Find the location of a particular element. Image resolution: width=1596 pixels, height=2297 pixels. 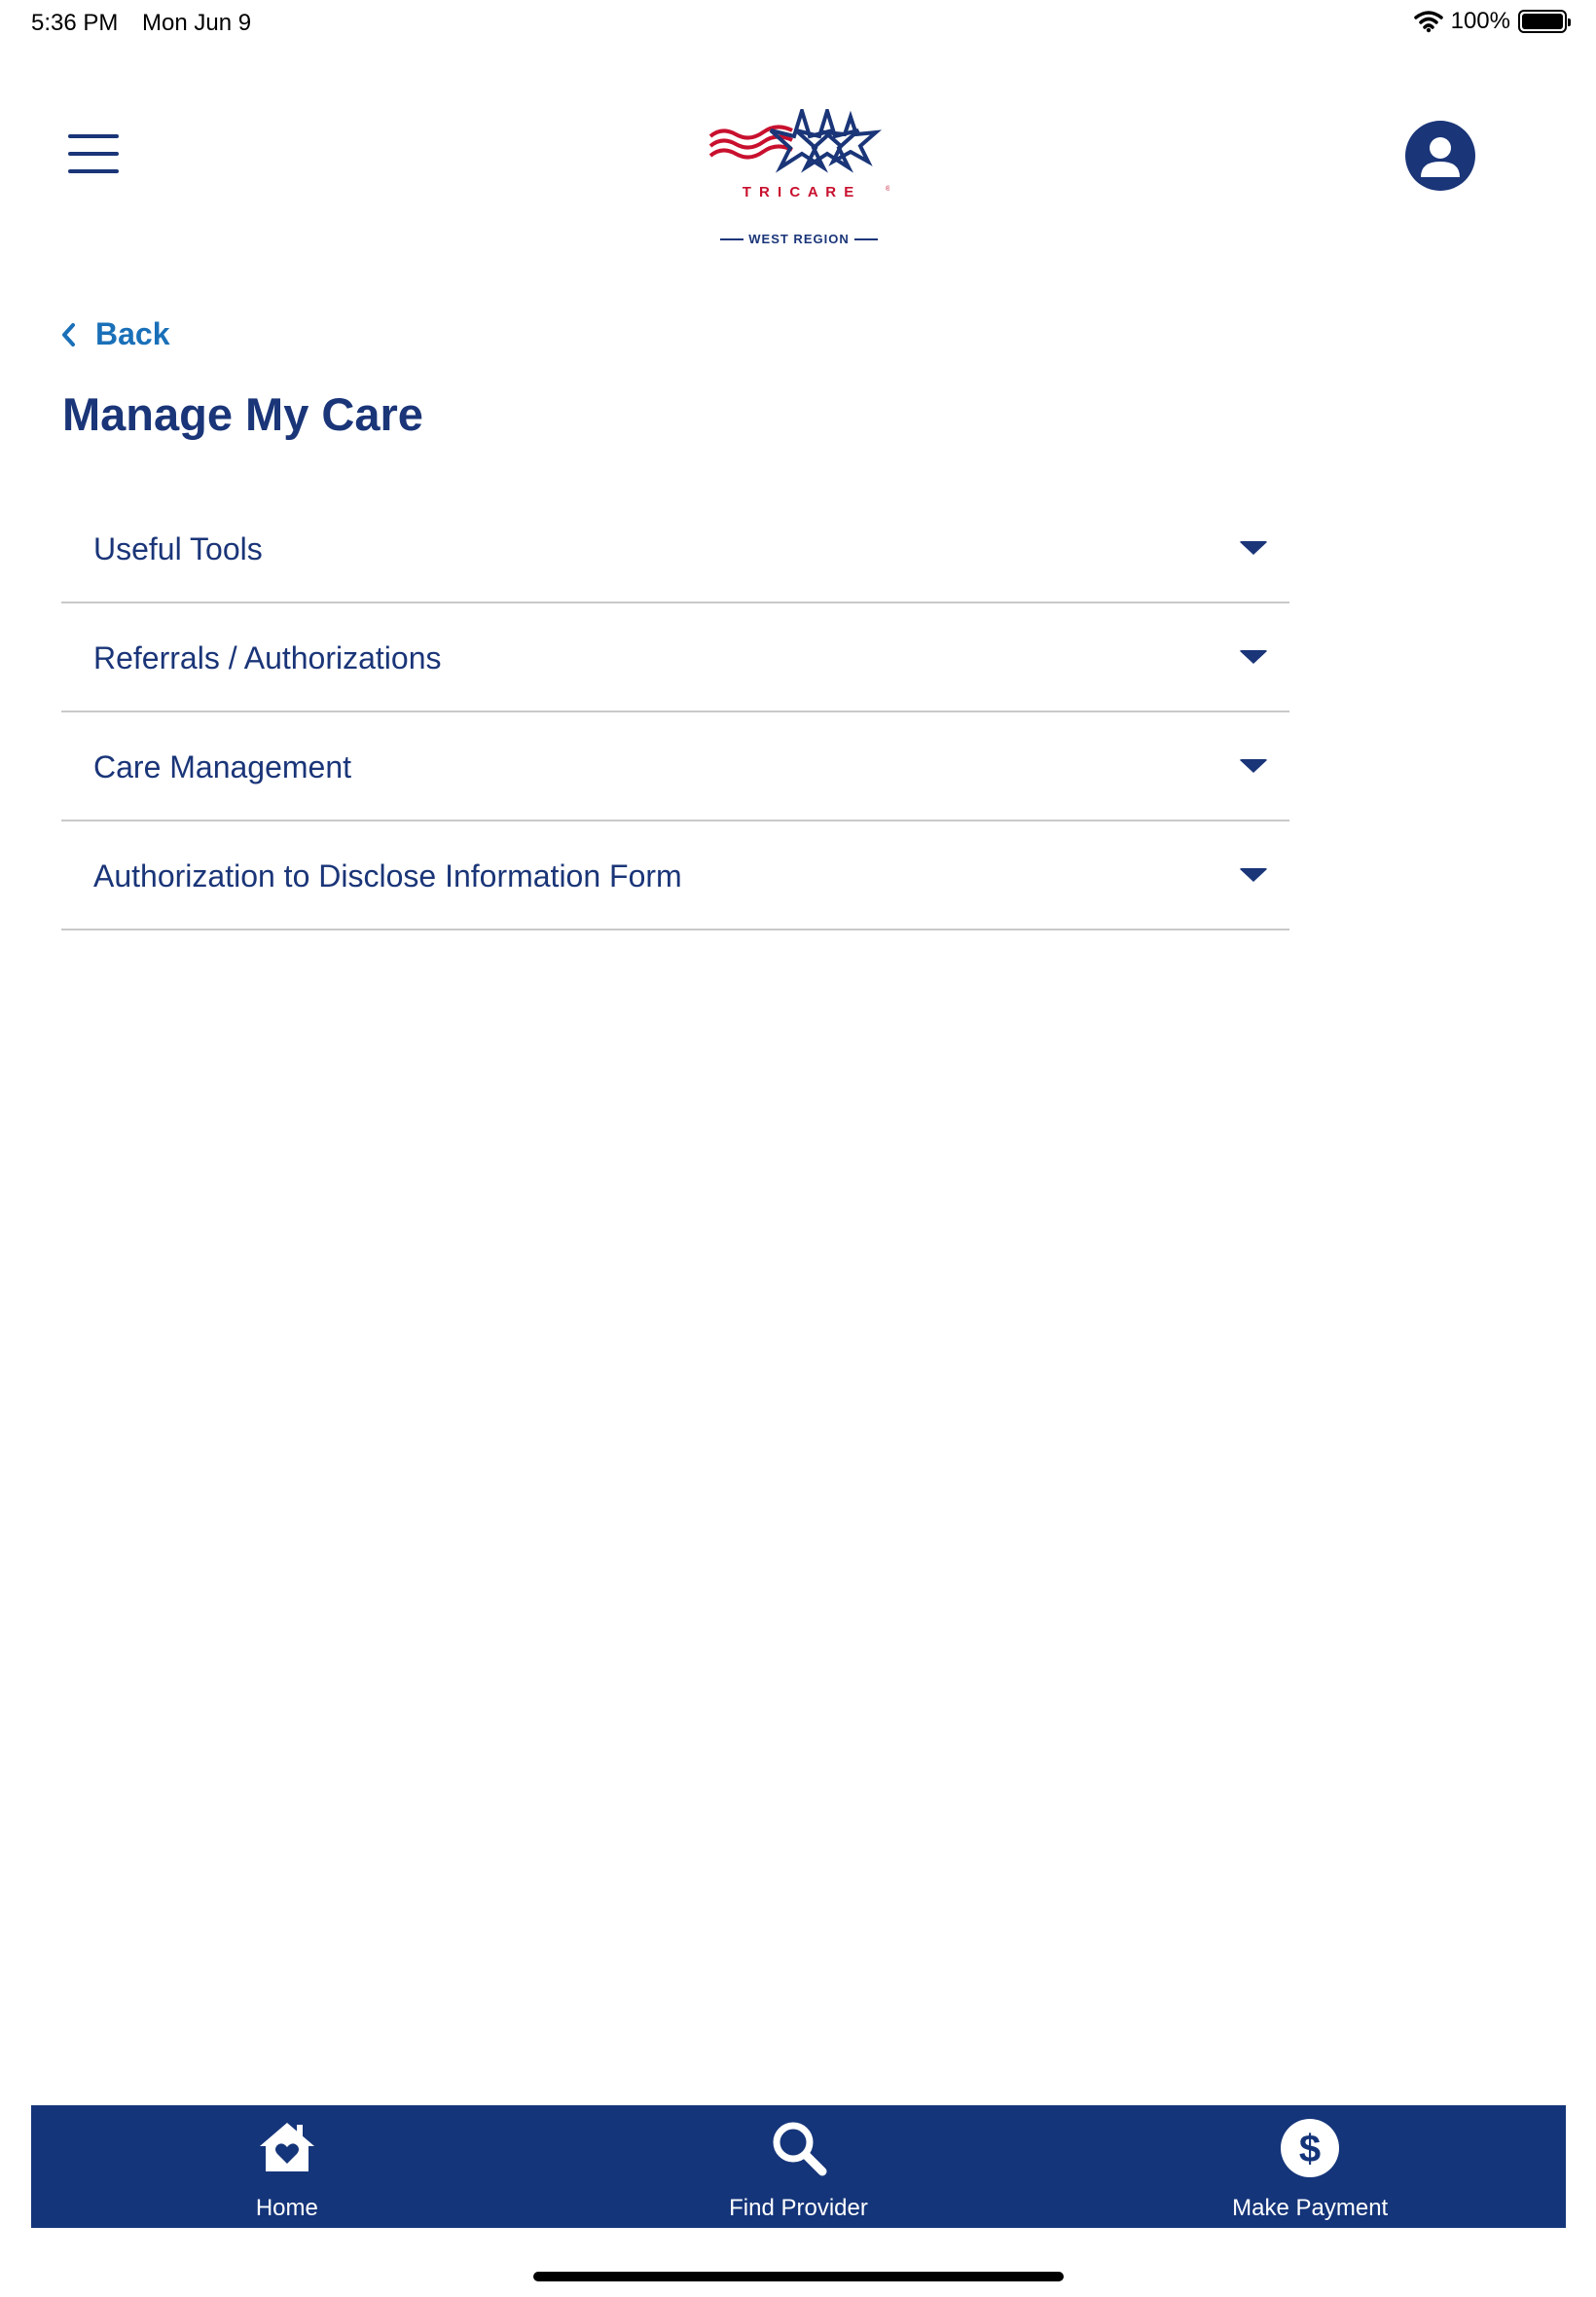

back-label: Back is located at coordinates (133, 333).